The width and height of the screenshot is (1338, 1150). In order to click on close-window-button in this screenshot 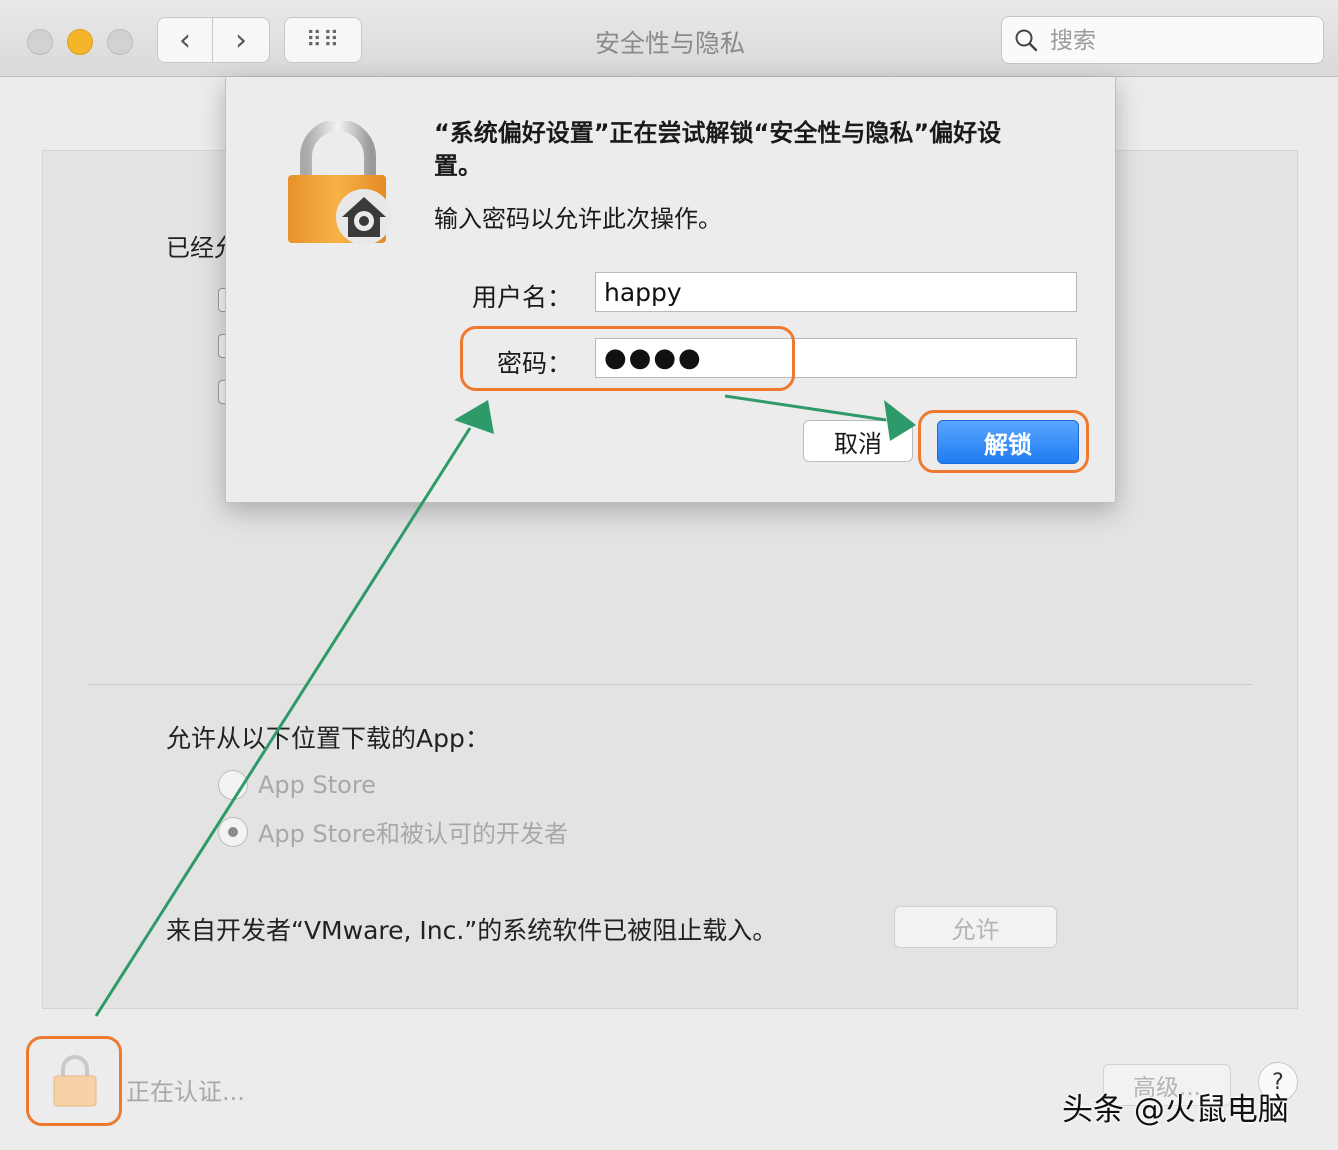, I will do `click(40, 42)`.